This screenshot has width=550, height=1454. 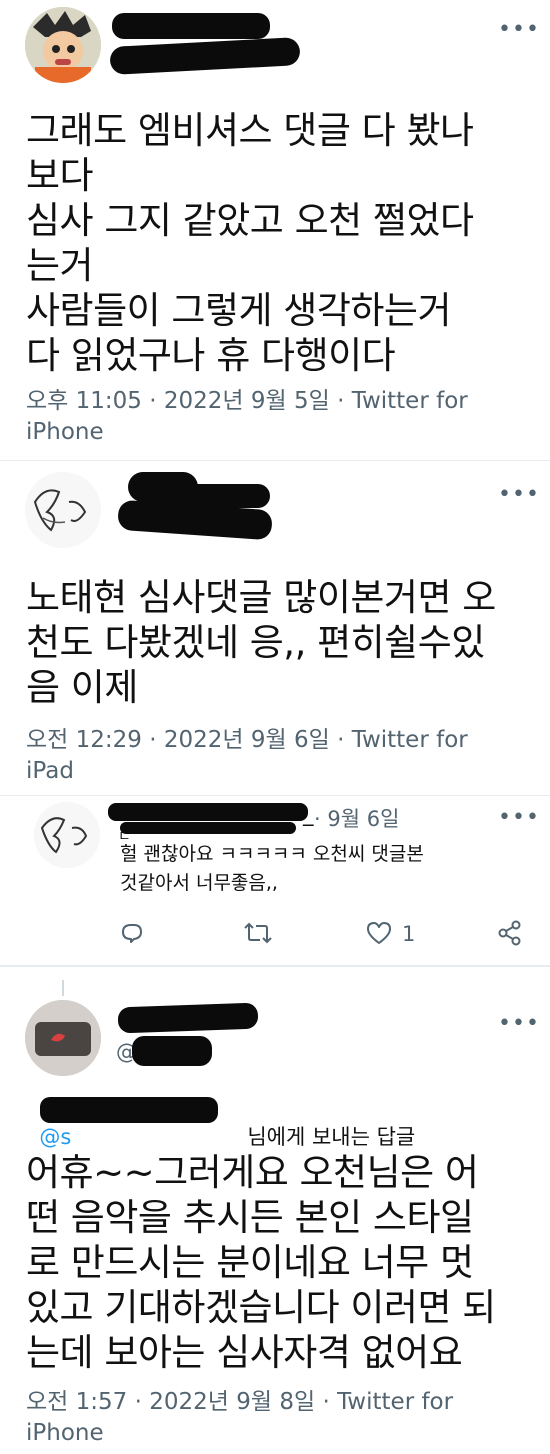 I want to click on tweet-time: 오후 11:05, so click(x=84, y=401).